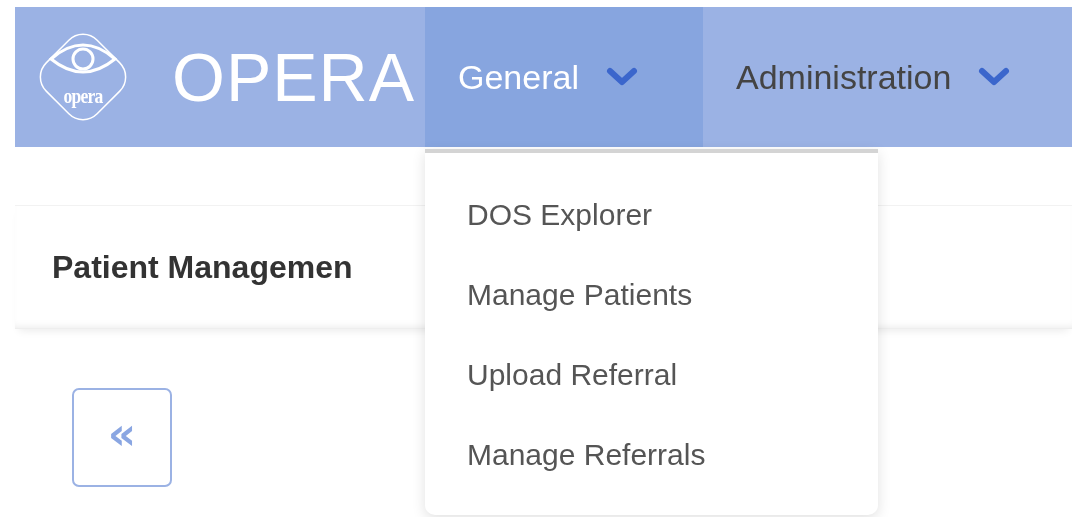 The height and width of the screenshot is (517, 1072). Describe the element at coordinates (651, 375) in the screenshot. I see `menu-item: Upload Referral` at that location.